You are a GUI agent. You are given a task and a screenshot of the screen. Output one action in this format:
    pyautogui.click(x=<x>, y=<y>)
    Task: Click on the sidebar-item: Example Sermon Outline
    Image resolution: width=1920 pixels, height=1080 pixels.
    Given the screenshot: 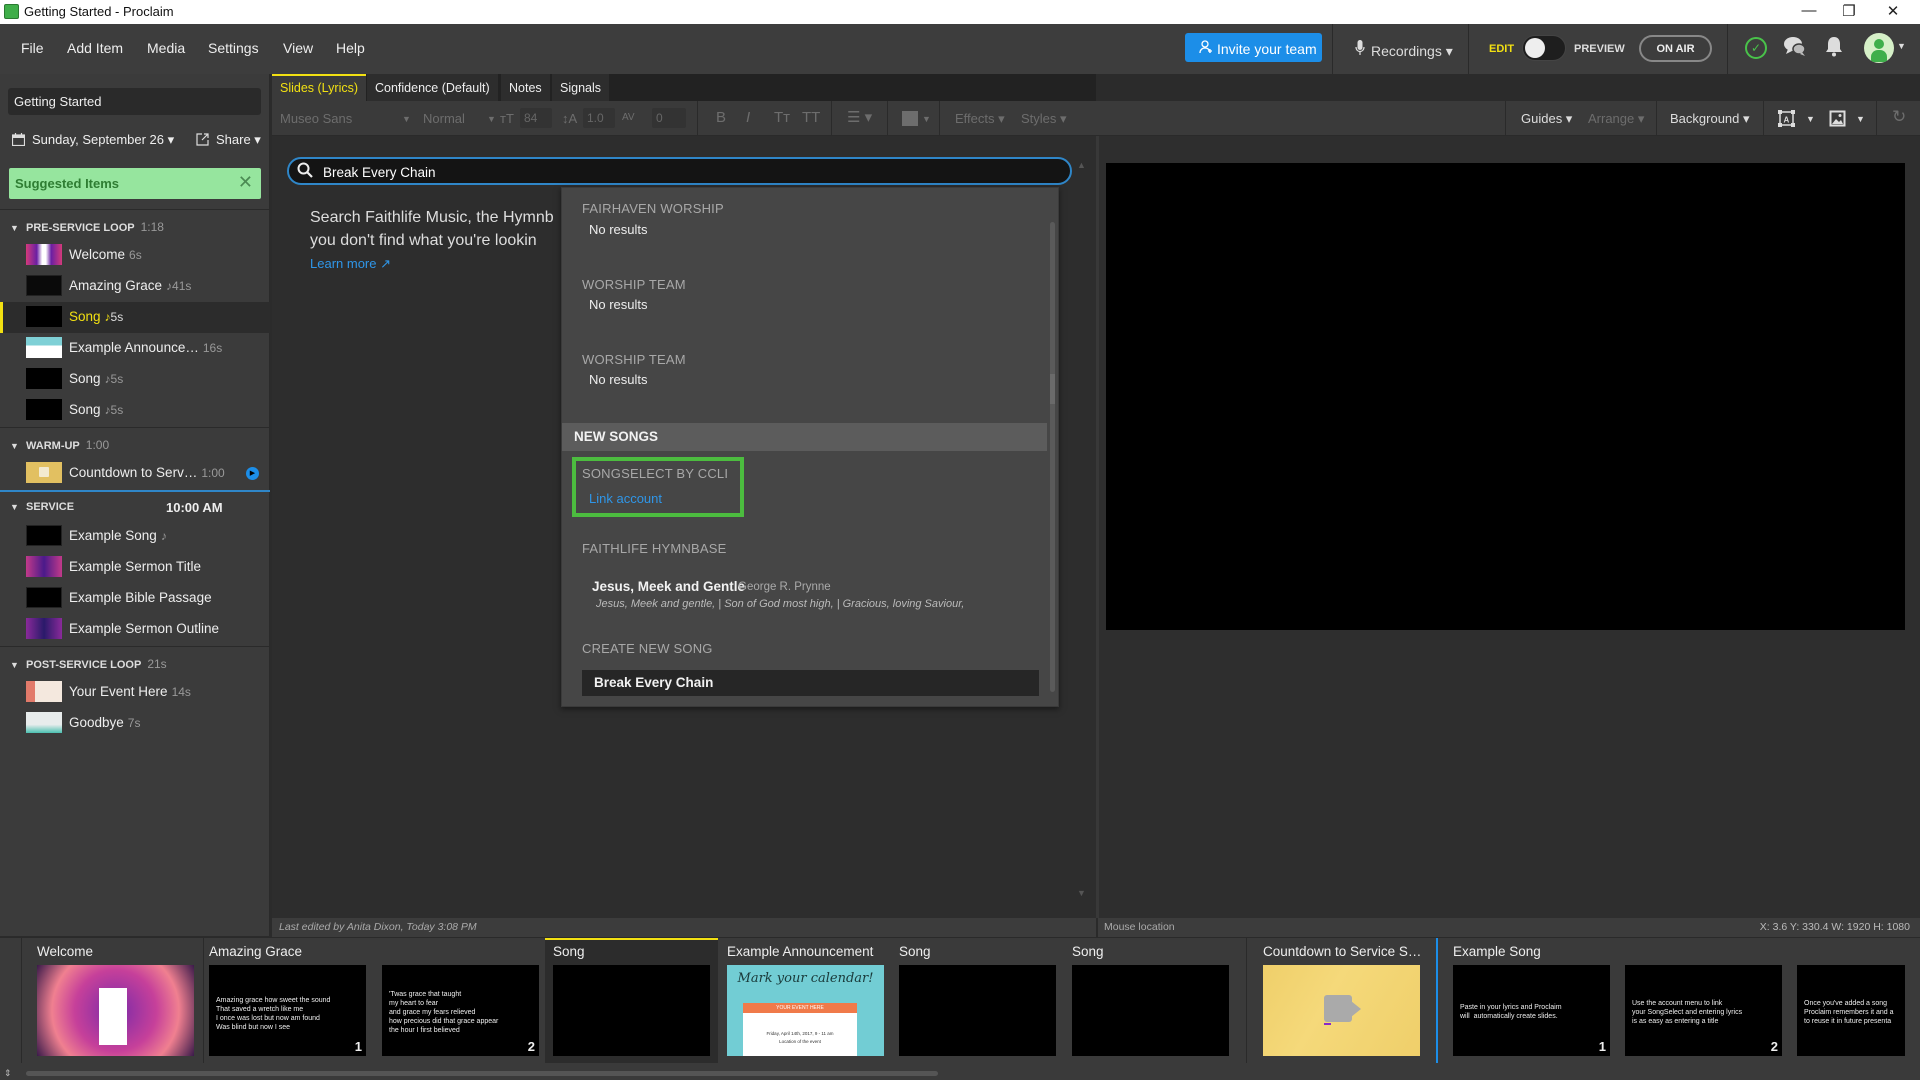 What is the action you would take?
    pyautogui.click(x=135, y=629)
    